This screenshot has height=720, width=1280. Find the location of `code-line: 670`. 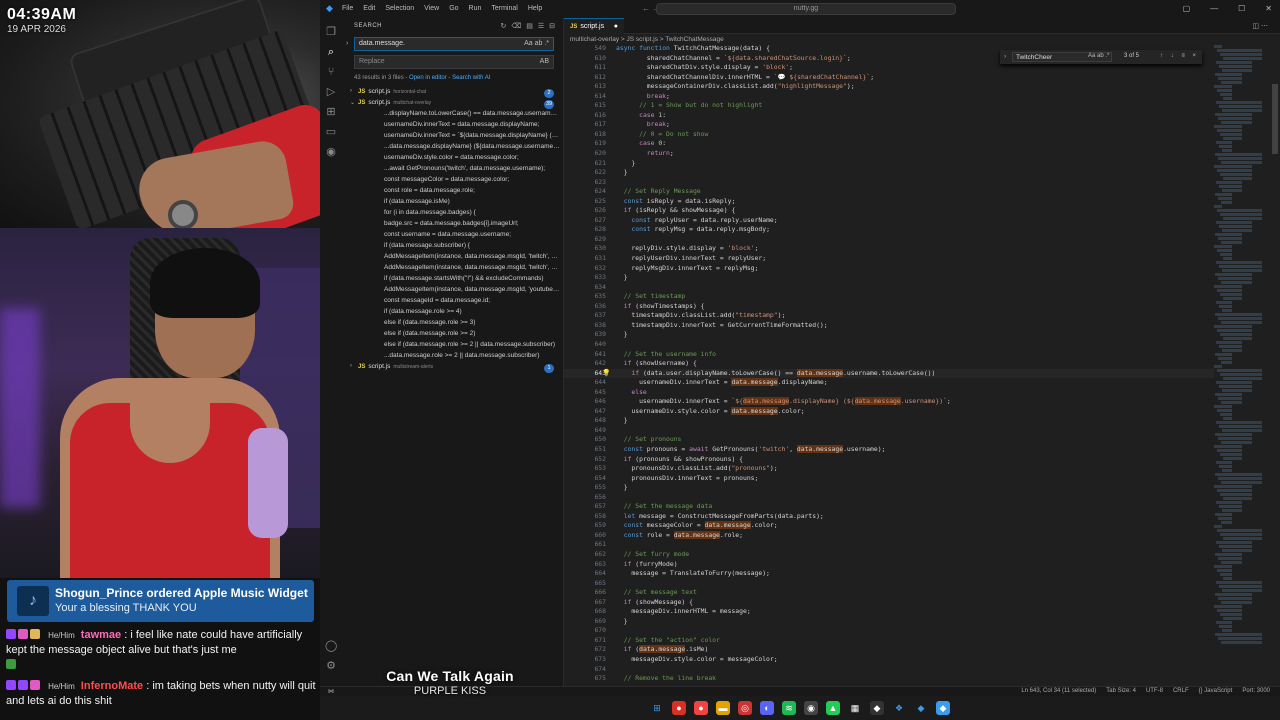

code-line: 670 is located at coordinates (889, 631).